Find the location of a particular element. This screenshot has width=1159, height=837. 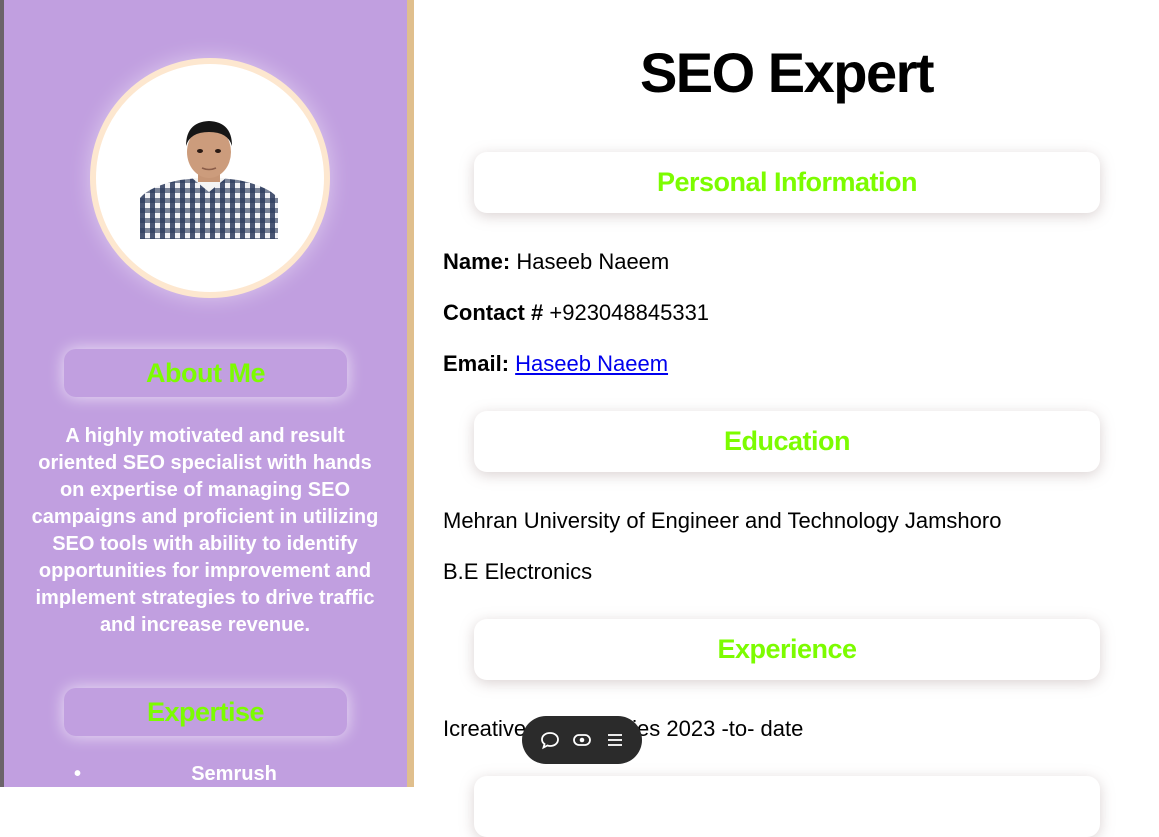

personal-information-heading: Personal Information is located at coordinates (787, 182).